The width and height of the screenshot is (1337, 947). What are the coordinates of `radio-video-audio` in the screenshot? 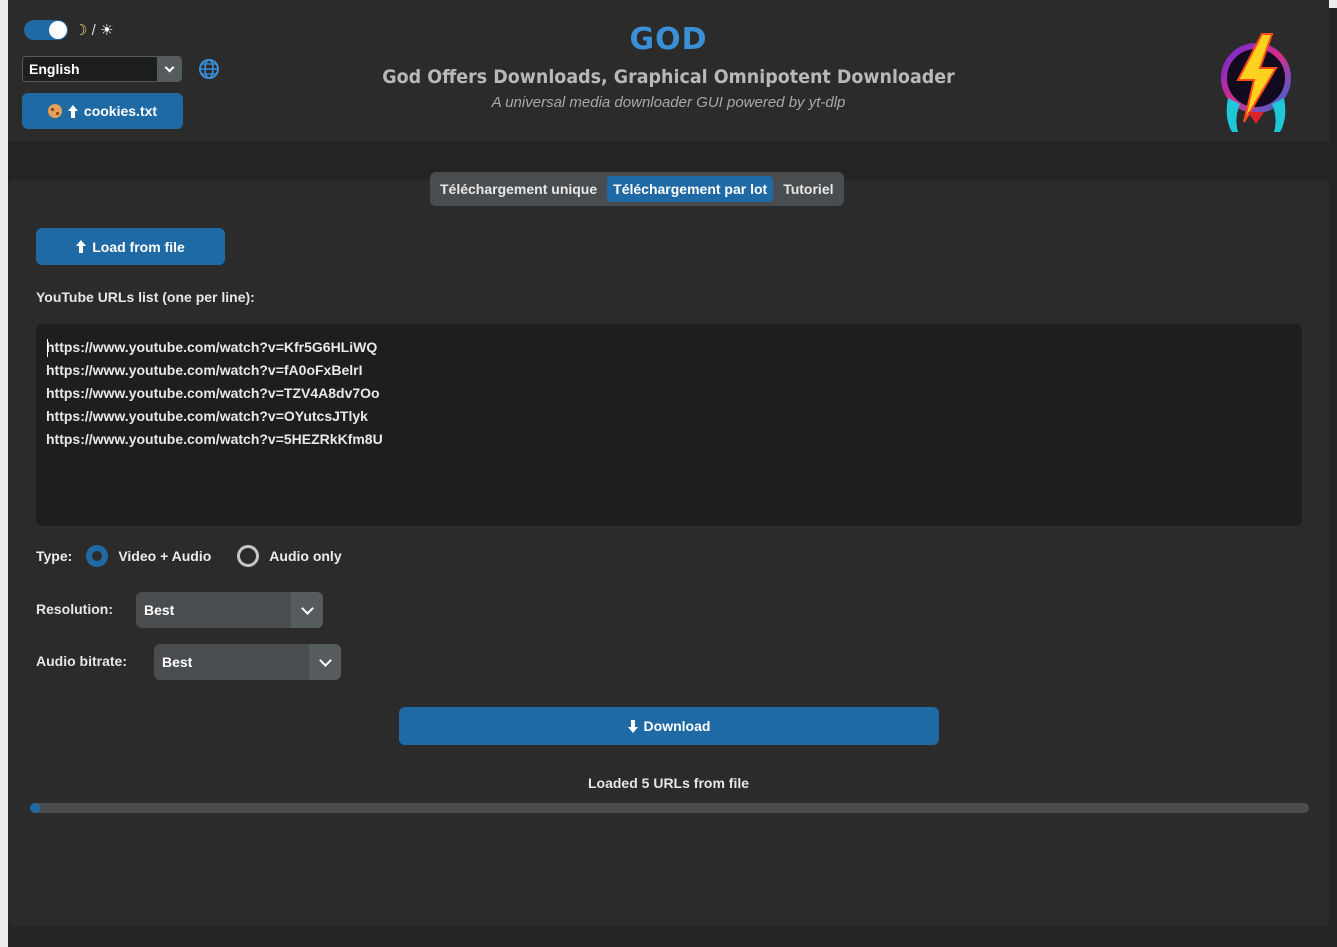 It's located at (97, 556).